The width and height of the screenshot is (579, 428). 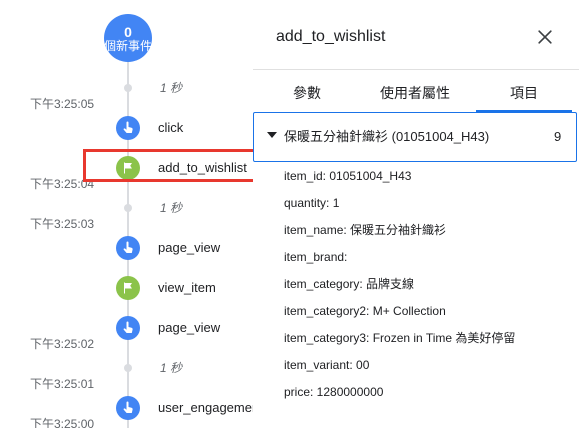 What do you see at coordinates (327, 365) in the screenshot?
I see `item-param: item_variant: 00` at bounding box center [327, 365].